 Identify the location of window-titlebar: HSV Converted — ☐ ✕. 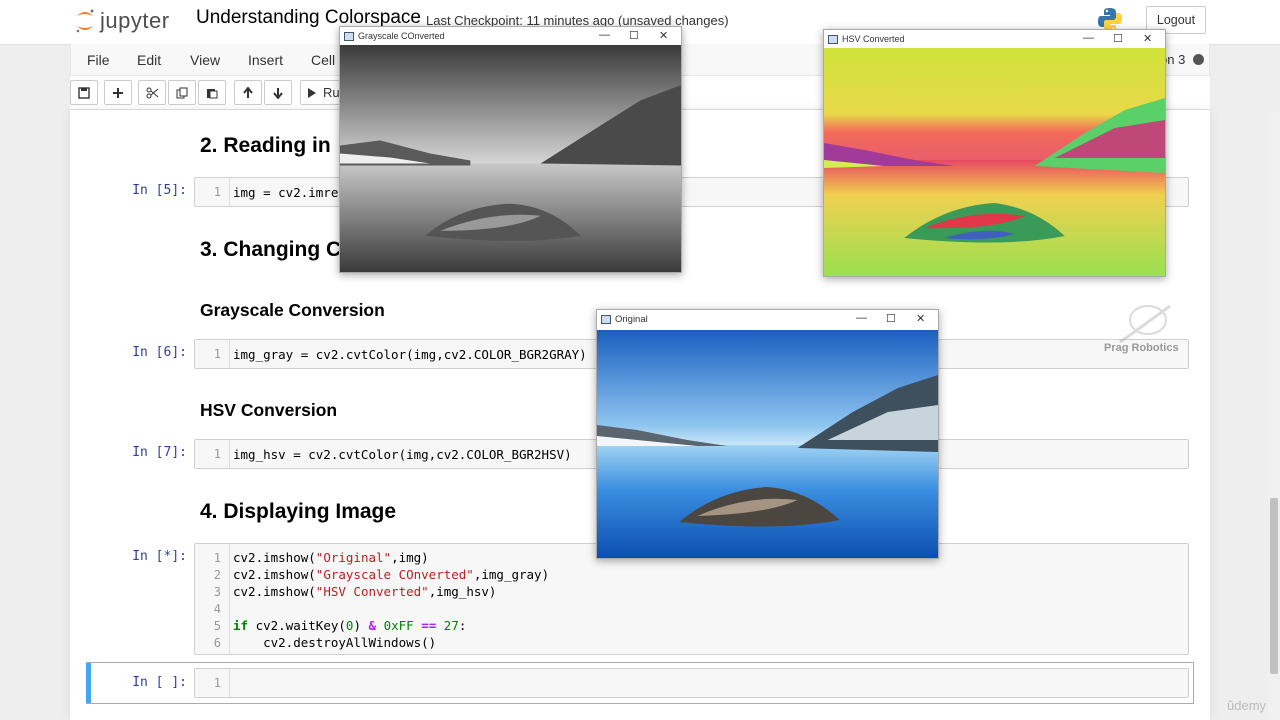
(994, 40).